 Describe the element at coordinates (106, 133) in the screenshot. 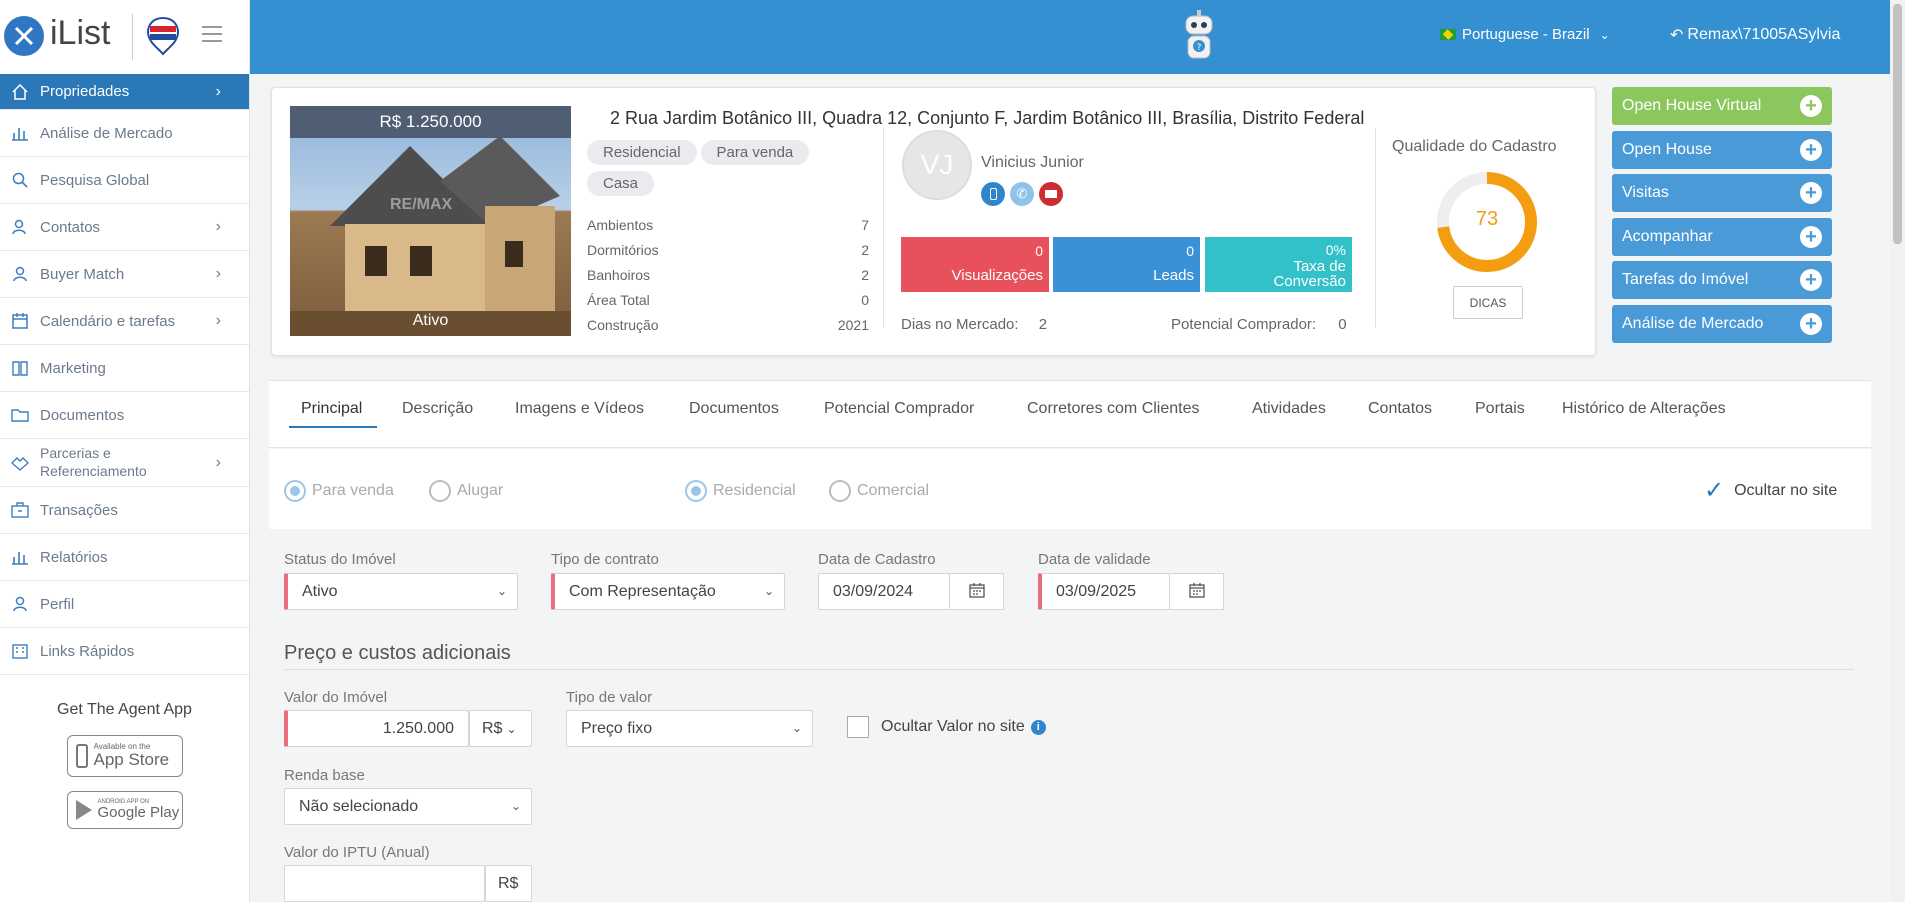

I see `sidebar-item-label: Análise de Mercado` at that location.